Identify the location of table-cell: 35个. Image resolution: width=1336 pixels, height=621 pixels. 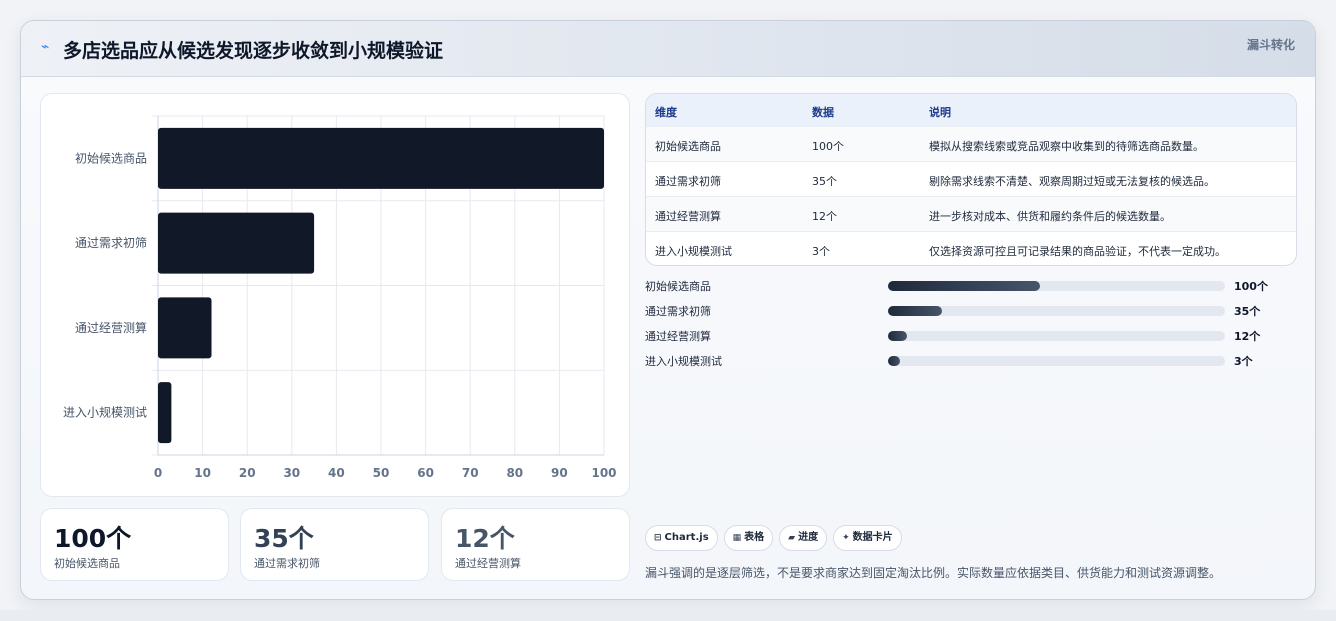
(824, 181).